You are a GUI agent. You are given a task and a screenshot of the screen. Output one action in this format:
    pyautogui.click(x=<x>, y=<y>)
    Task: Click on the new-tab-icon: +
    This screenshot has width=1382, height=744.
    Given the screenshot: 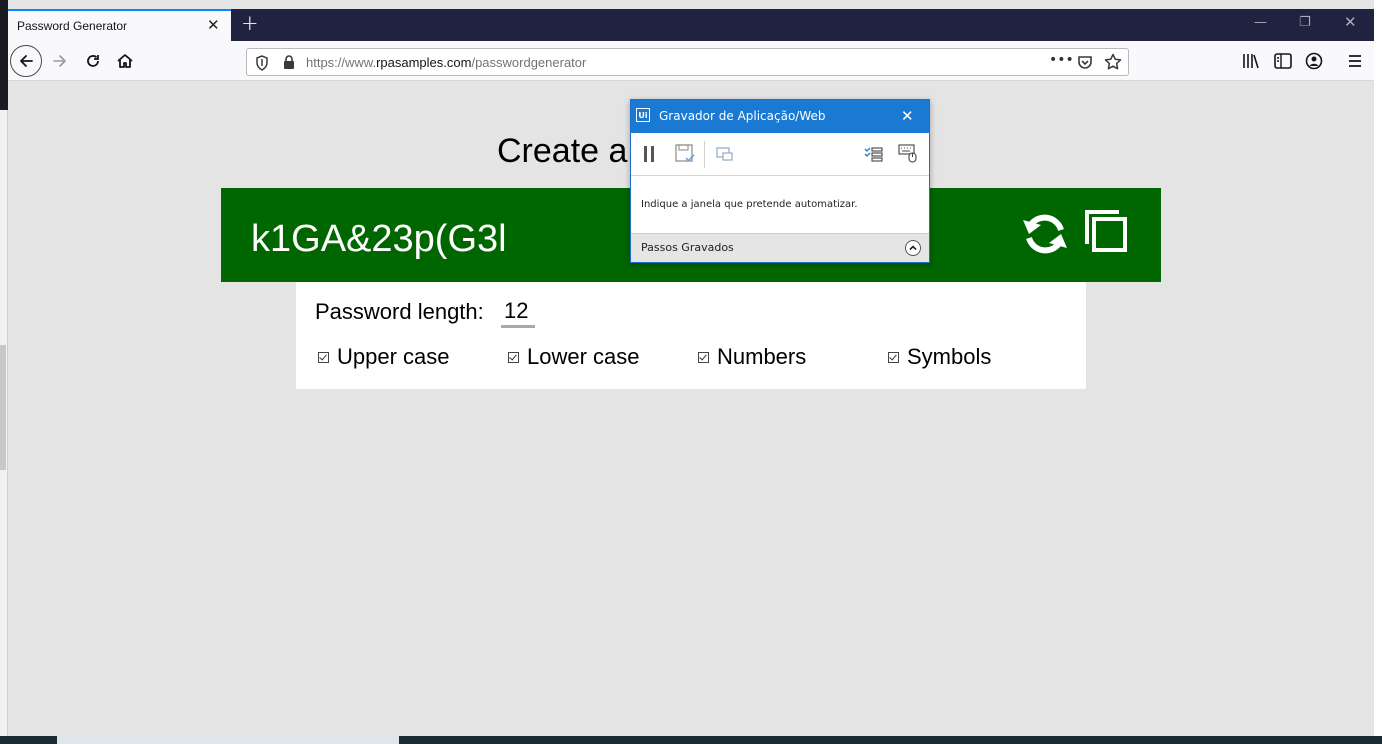 What is the action you would take?
    pyautogui.click(x=250, y=23)
    